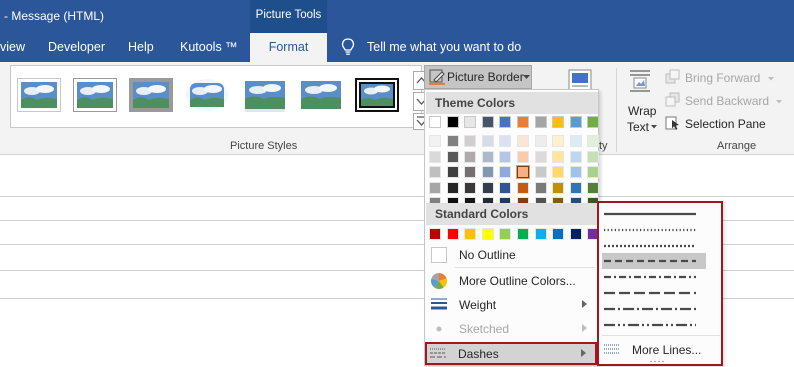 Image resolution: width=794 pixels, height=367 pixels. I want to click on dash-style-dash-dot, so click(654, 277).